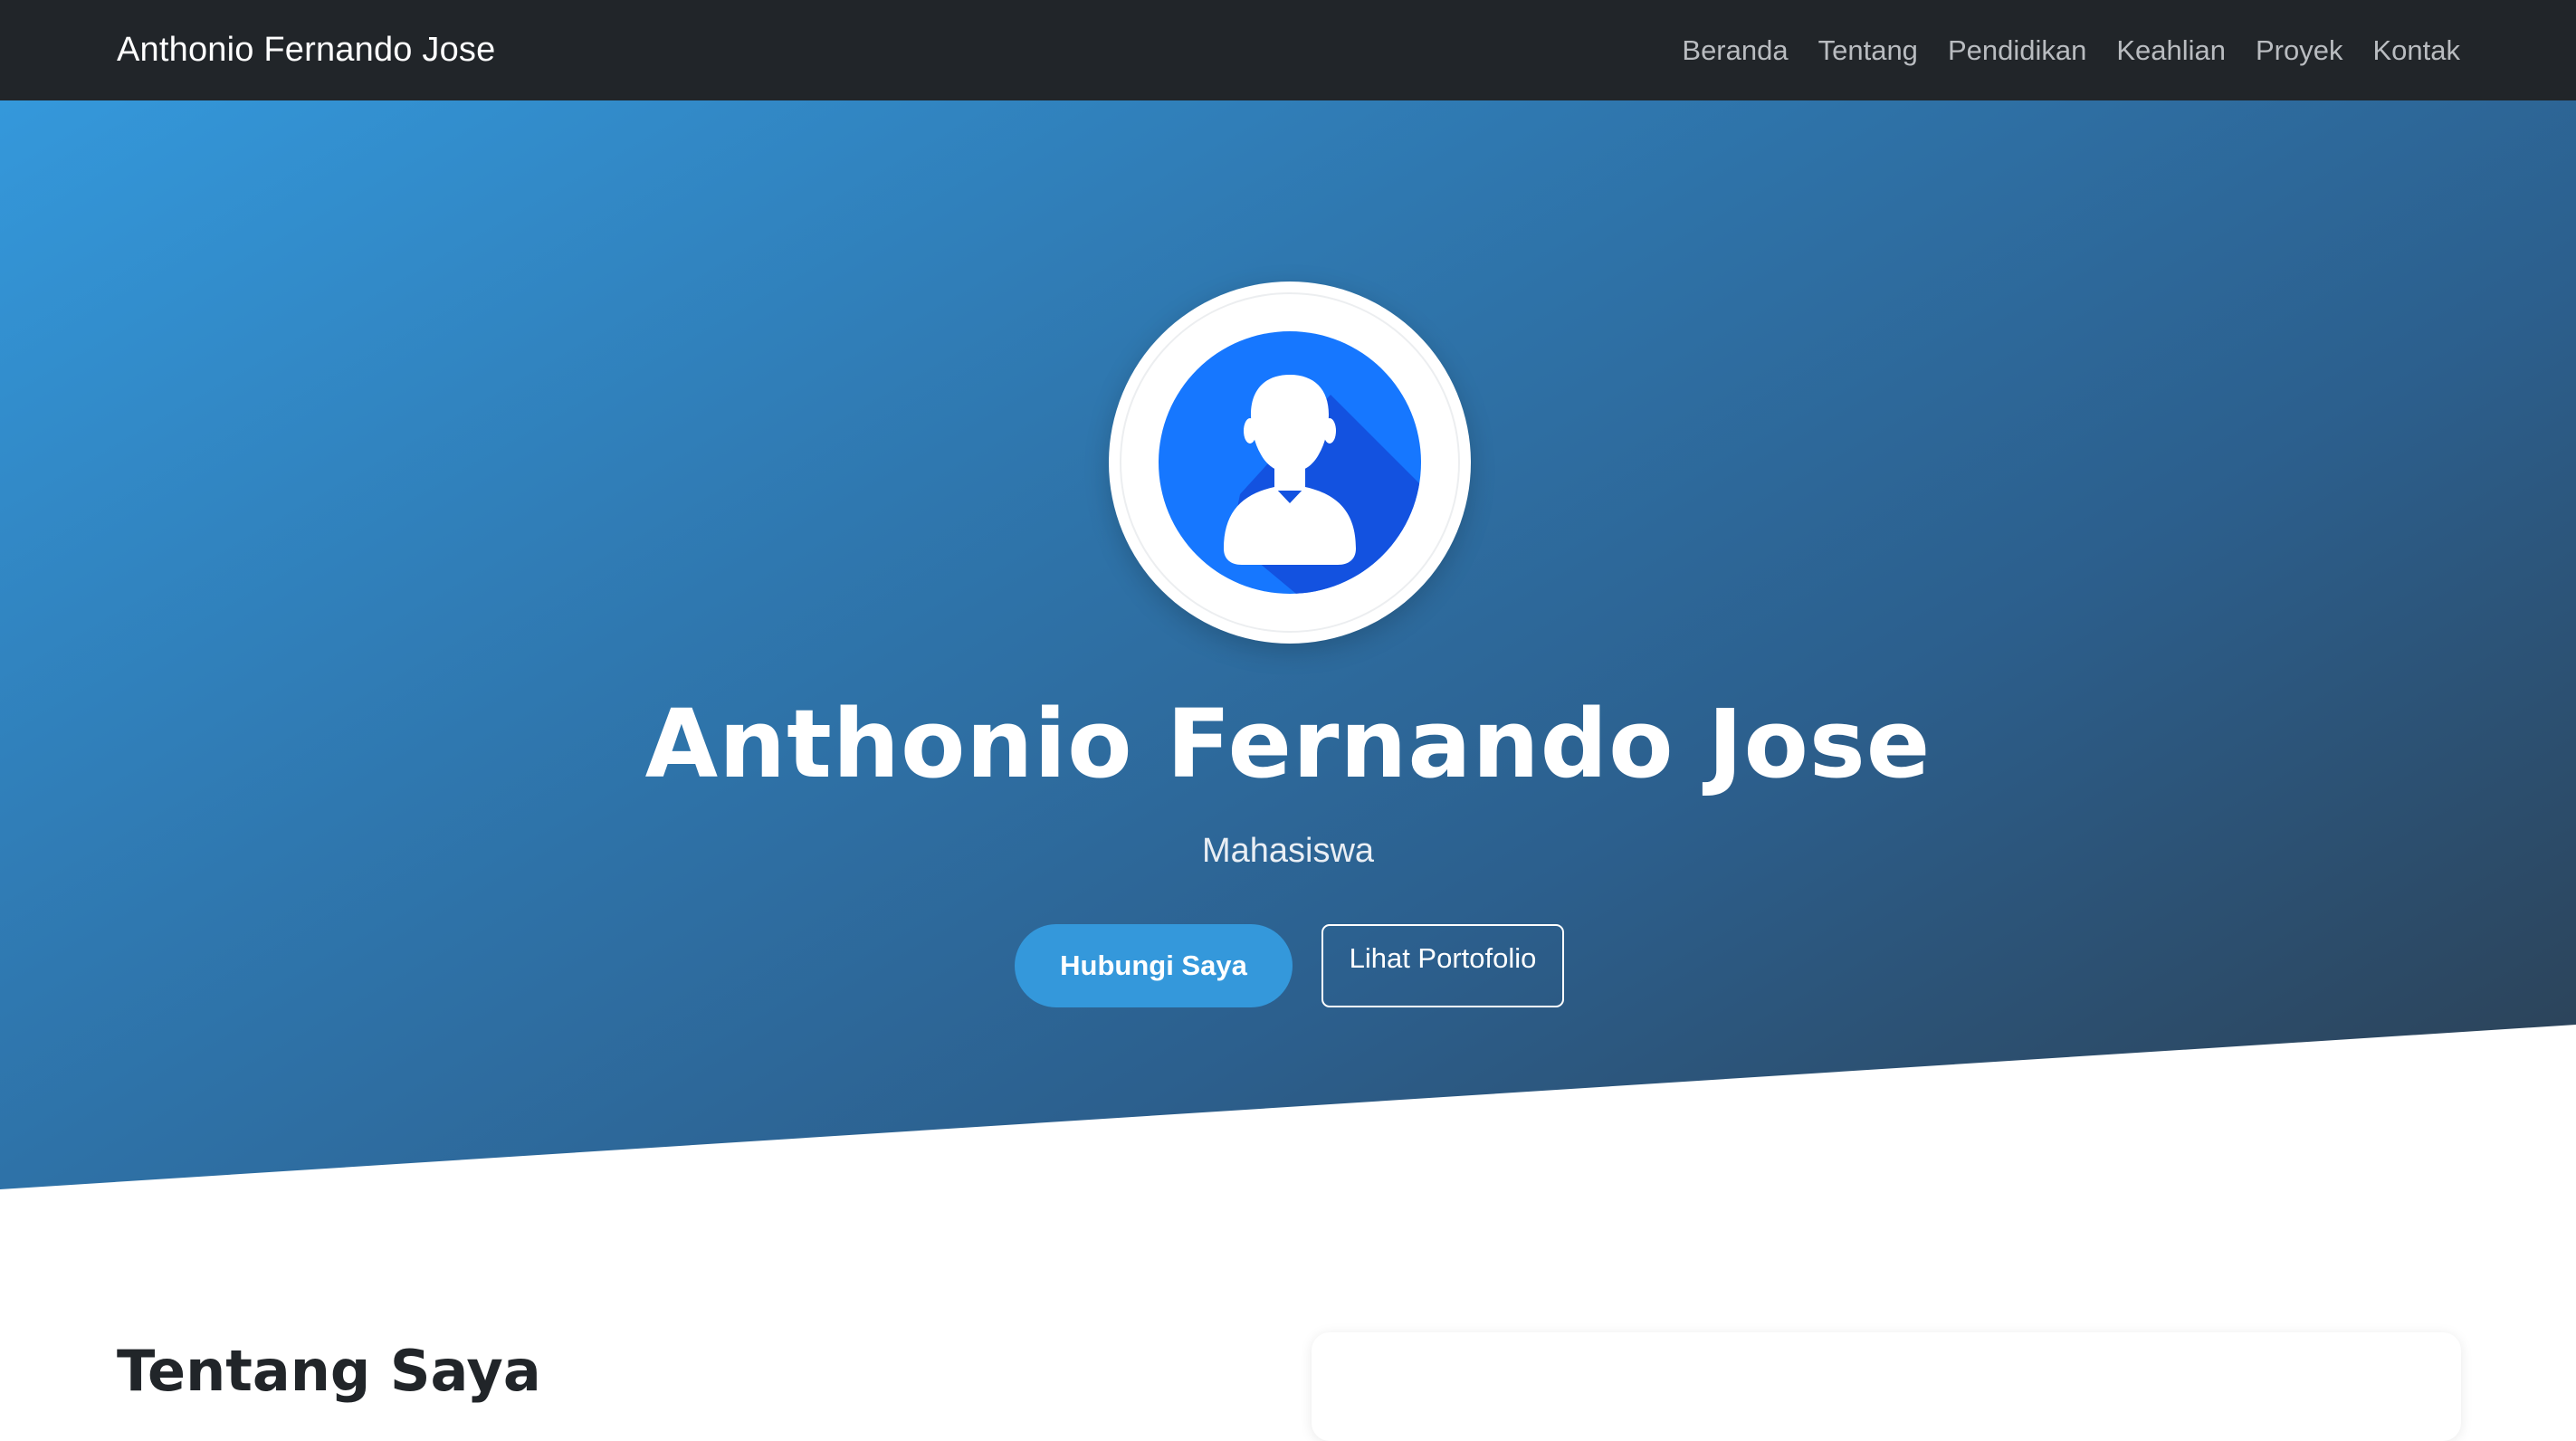 Image resolution: width=2576 pixels, height=1441 pixels. Describe the element at coordinates (2416, 50) in the screenshot. I see `nav-link-kontak: Kontak` at that location.